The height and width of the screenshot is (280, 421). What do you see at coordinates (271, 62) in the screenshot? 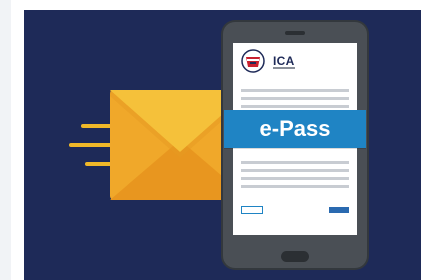
I see `ica-logo: ICA` at bounding box center [271, 62].